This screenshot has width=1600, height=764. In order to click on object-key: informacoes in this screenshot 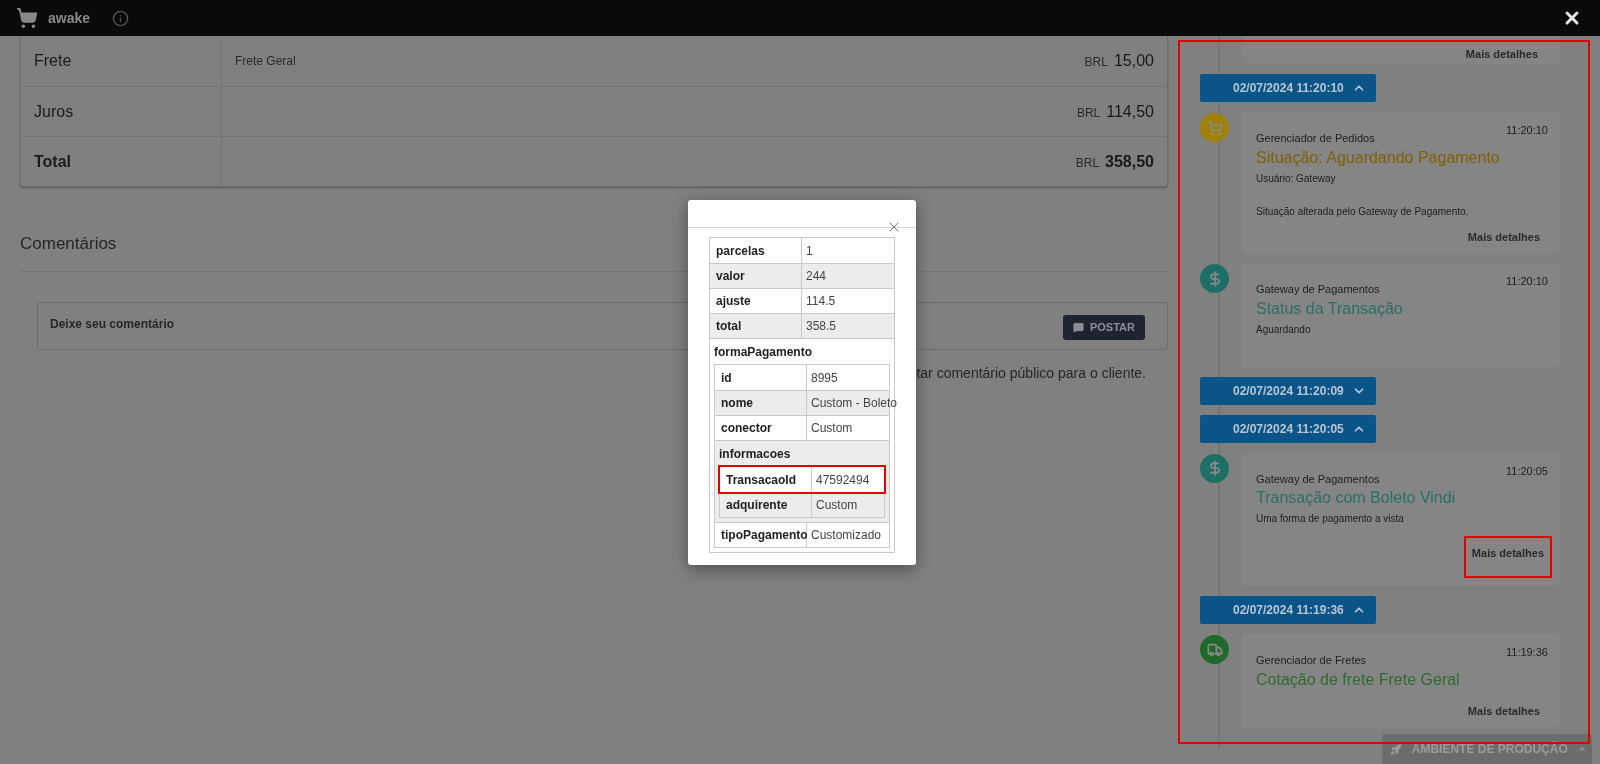, I will do `click(802, 455)`.